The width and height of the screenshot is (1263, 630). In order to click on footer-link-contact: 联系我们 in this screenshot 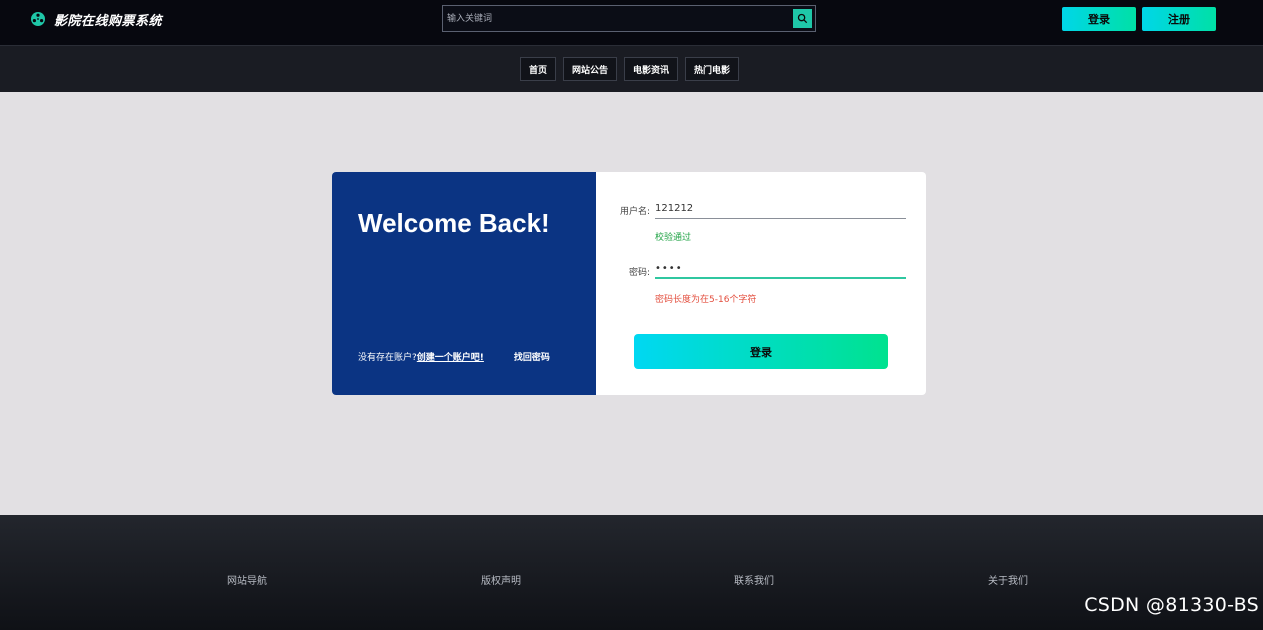, I will do `click(754, 579)`.